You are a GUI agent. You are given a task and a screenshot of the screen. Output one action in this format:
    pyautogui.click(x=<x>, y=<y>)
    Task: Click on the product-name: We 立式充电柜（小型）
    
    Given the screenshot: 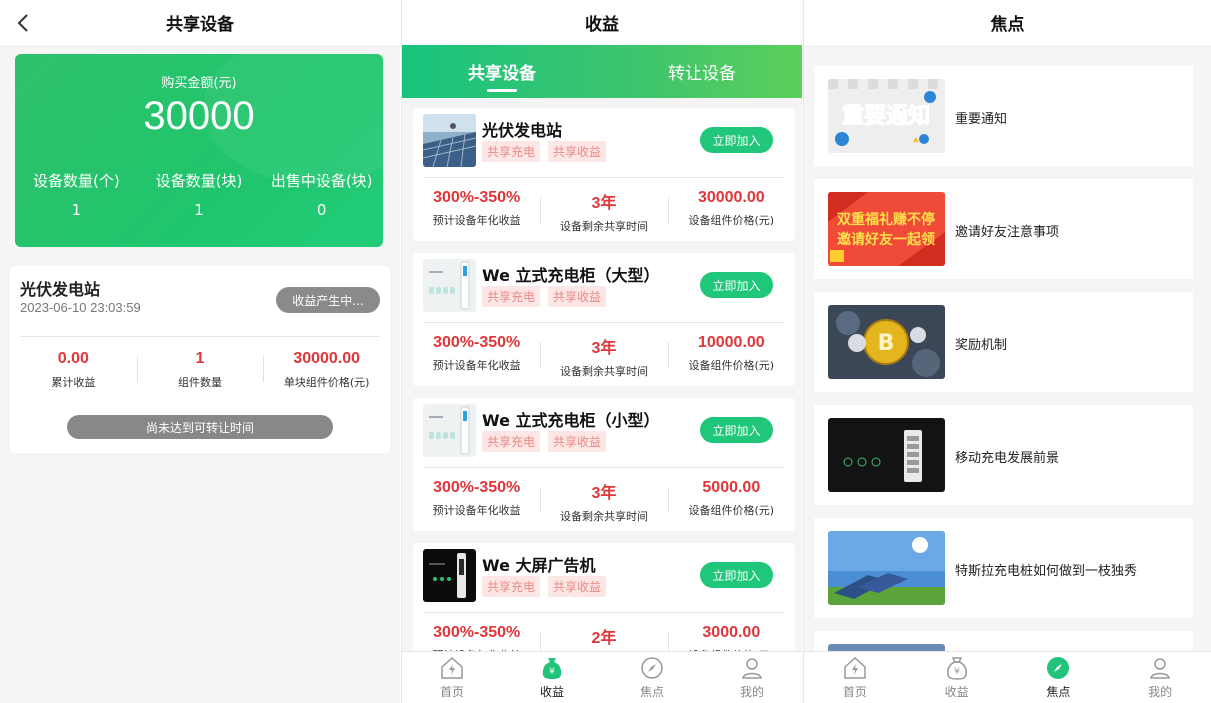 What is the action you would take?
    pyautogui.click(x=571, y=420)
    